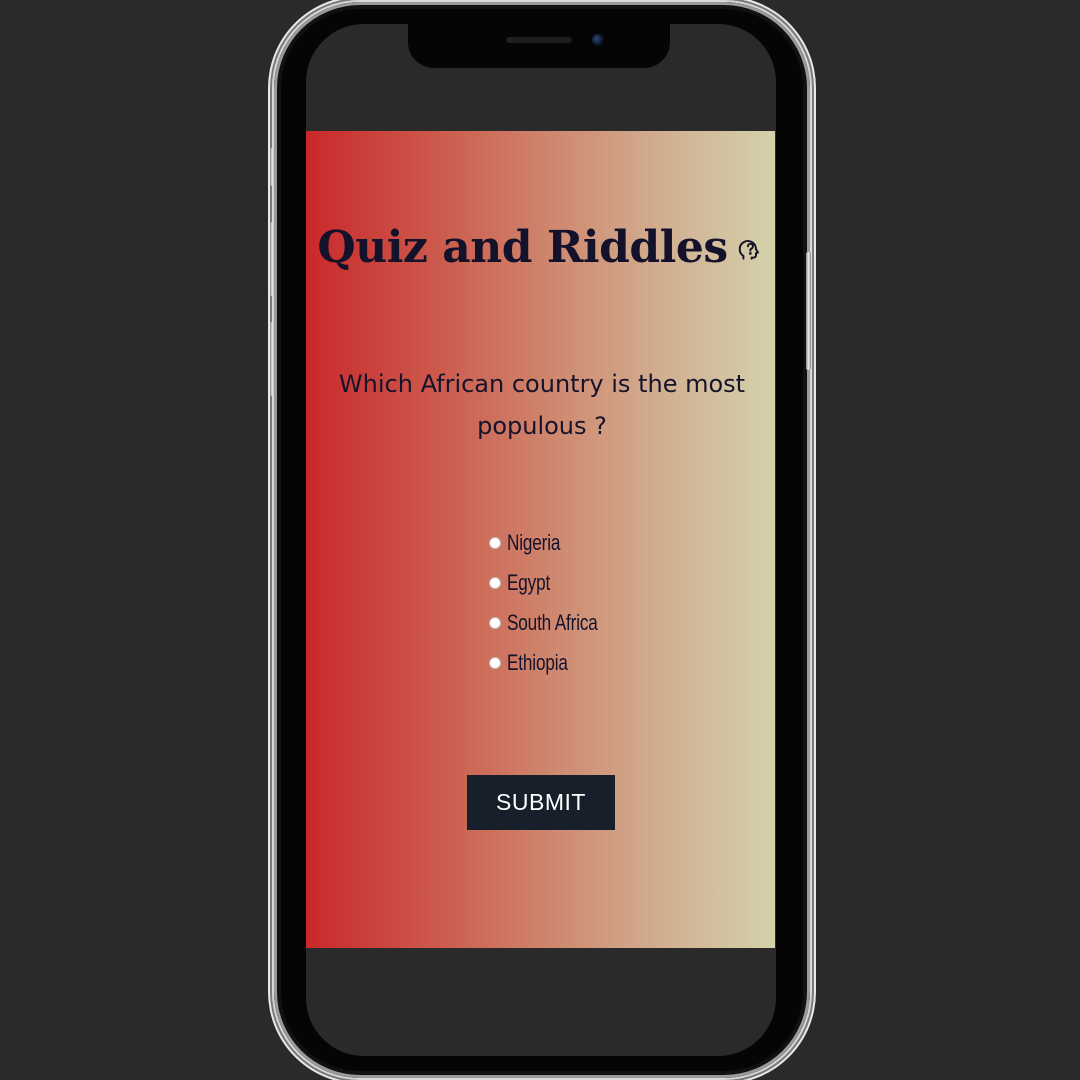 Image resolution: width=1080 pixels, height=1080 pixels. What do you see at coordinates (529, 582) in the screenshot?
I see `option-label: Egypt` at bounding box center [529, 582].